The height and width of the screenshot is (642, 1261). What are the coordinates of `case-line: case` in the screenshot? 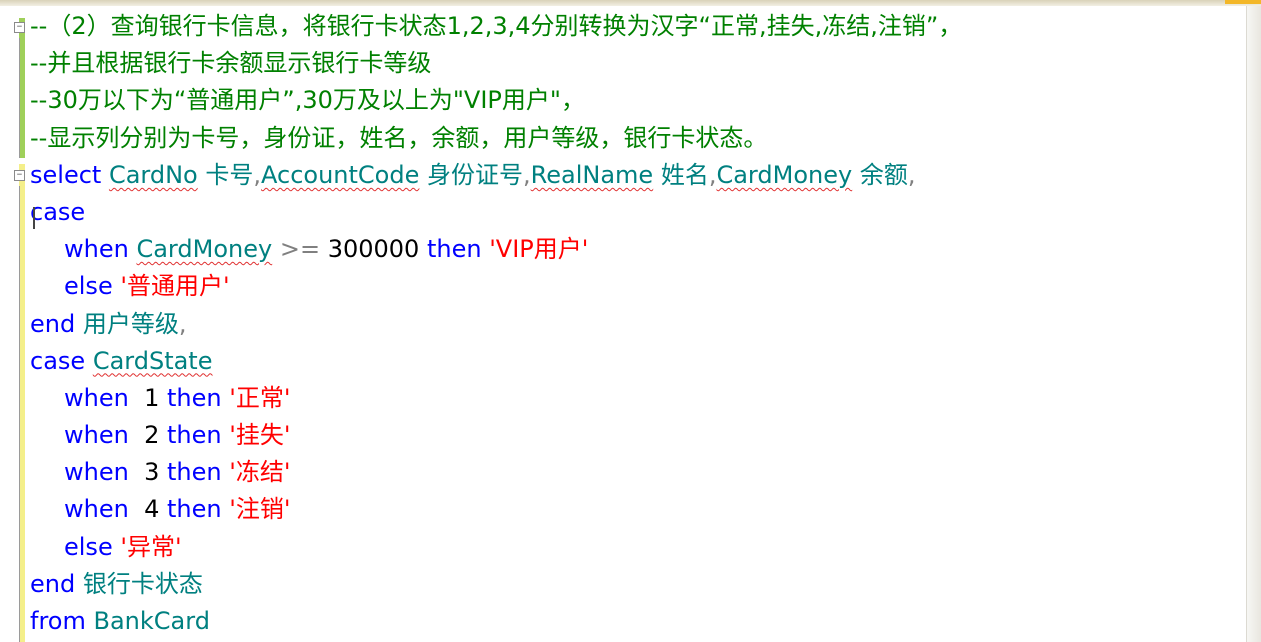 It's located at (635, 212).